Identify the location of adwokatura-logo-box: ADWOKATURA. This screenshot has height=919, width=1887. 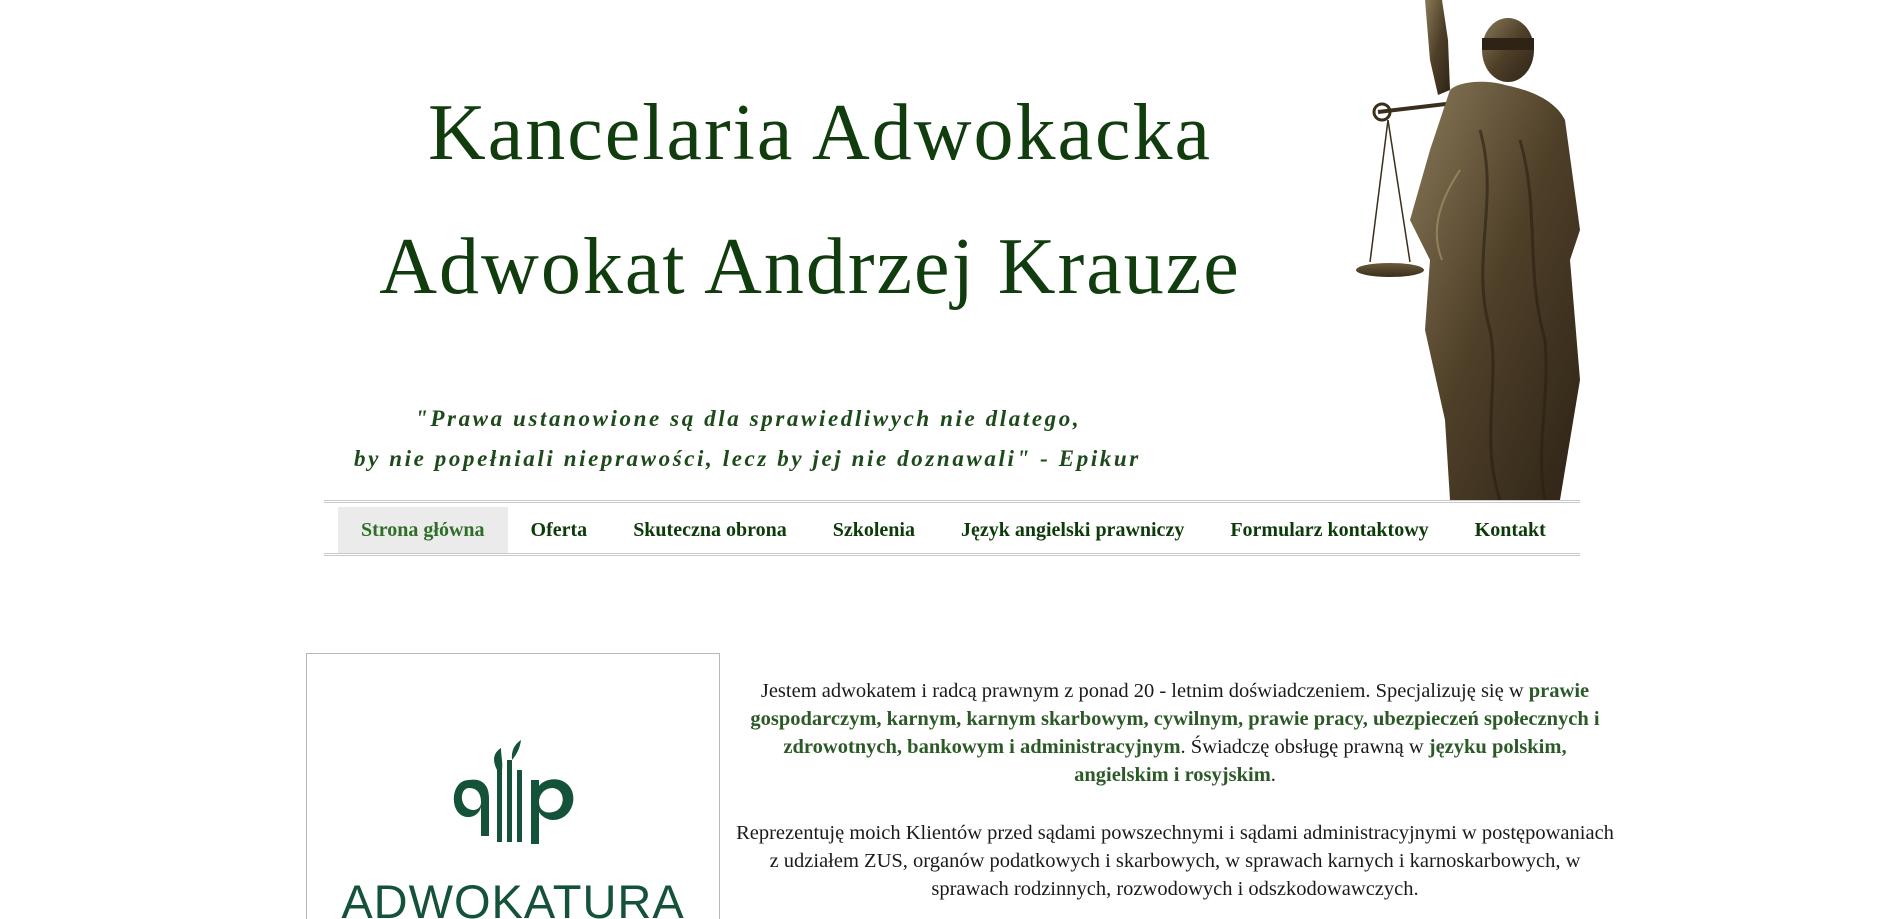
(513, 786).